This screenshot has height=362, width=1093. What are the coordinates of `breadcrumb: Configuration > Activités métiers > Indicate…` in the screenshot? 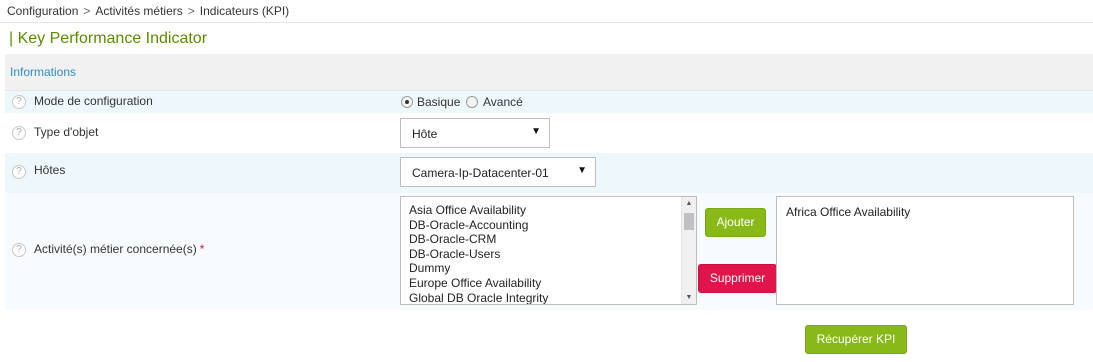 It's located at (148, 11).